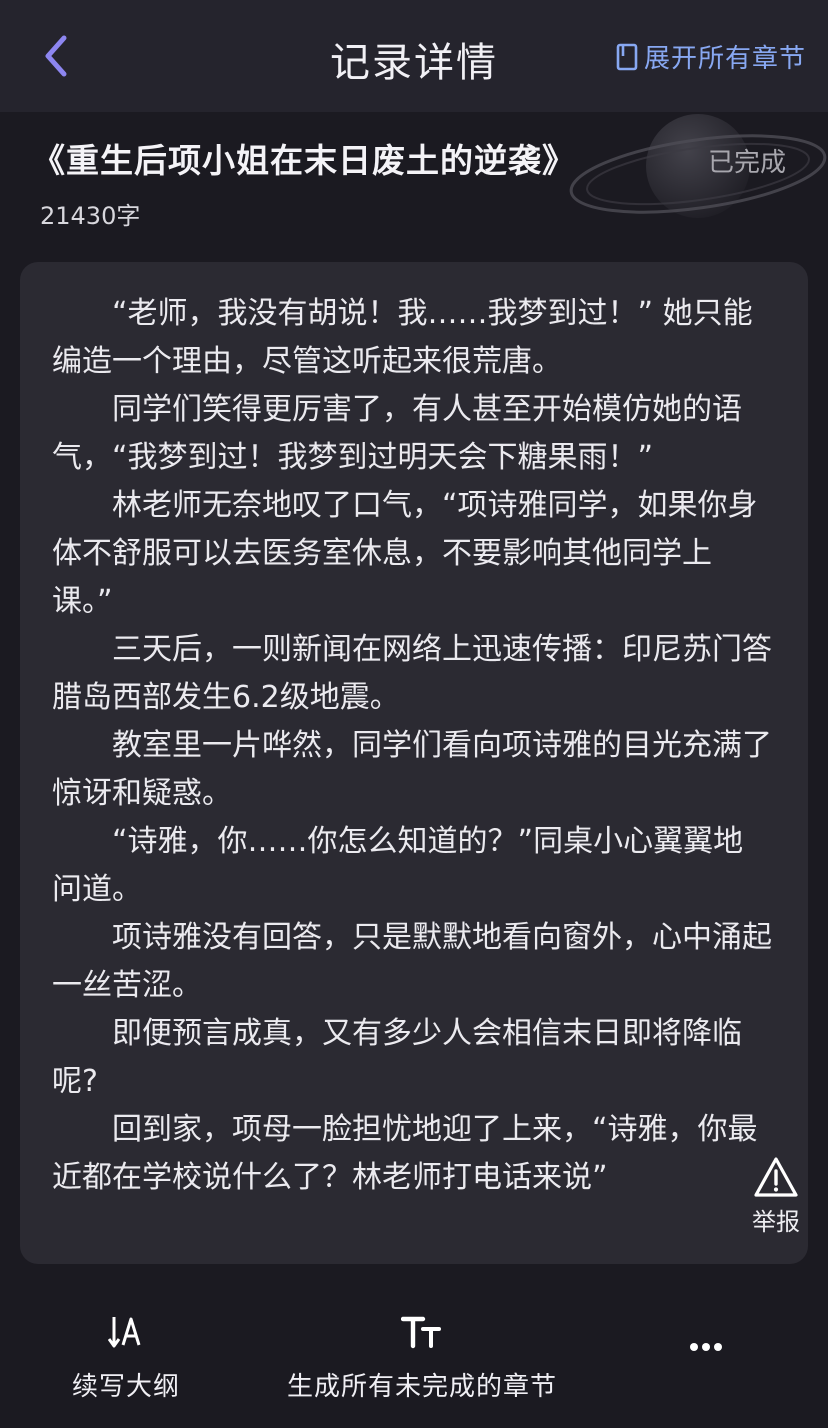 The width and height of the screenshot is (828, 1428). I want to click on report-label: 举报, so click(776, 1222).